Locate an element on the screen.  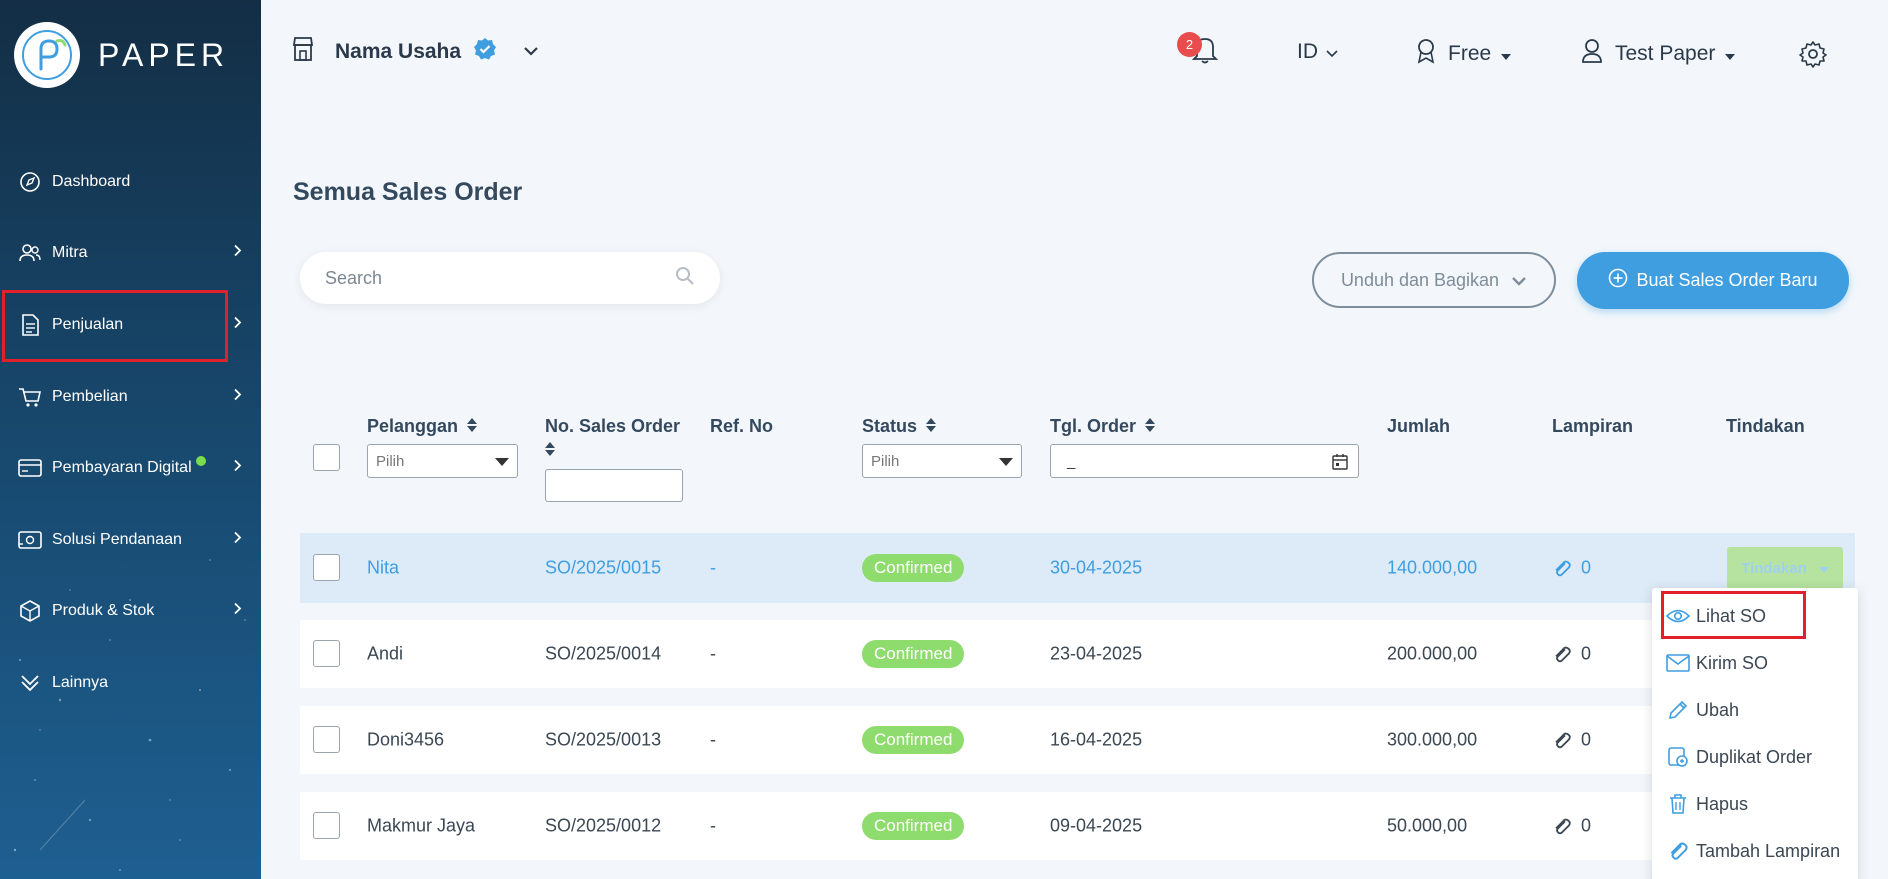
language-selector: ID is located at coordinates (1317, 52).